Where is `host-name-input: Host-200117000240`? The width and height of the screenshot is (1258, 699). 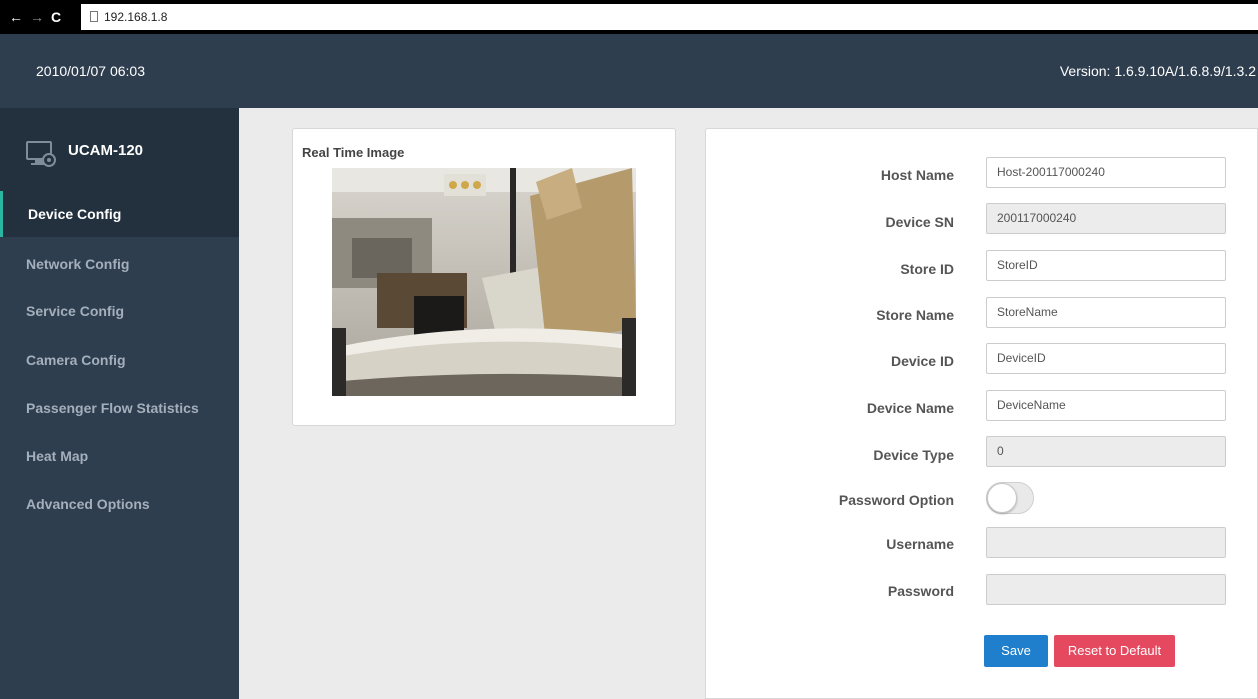 host-name-input: Host-200117000240 is located at coordinates (1106, 172).